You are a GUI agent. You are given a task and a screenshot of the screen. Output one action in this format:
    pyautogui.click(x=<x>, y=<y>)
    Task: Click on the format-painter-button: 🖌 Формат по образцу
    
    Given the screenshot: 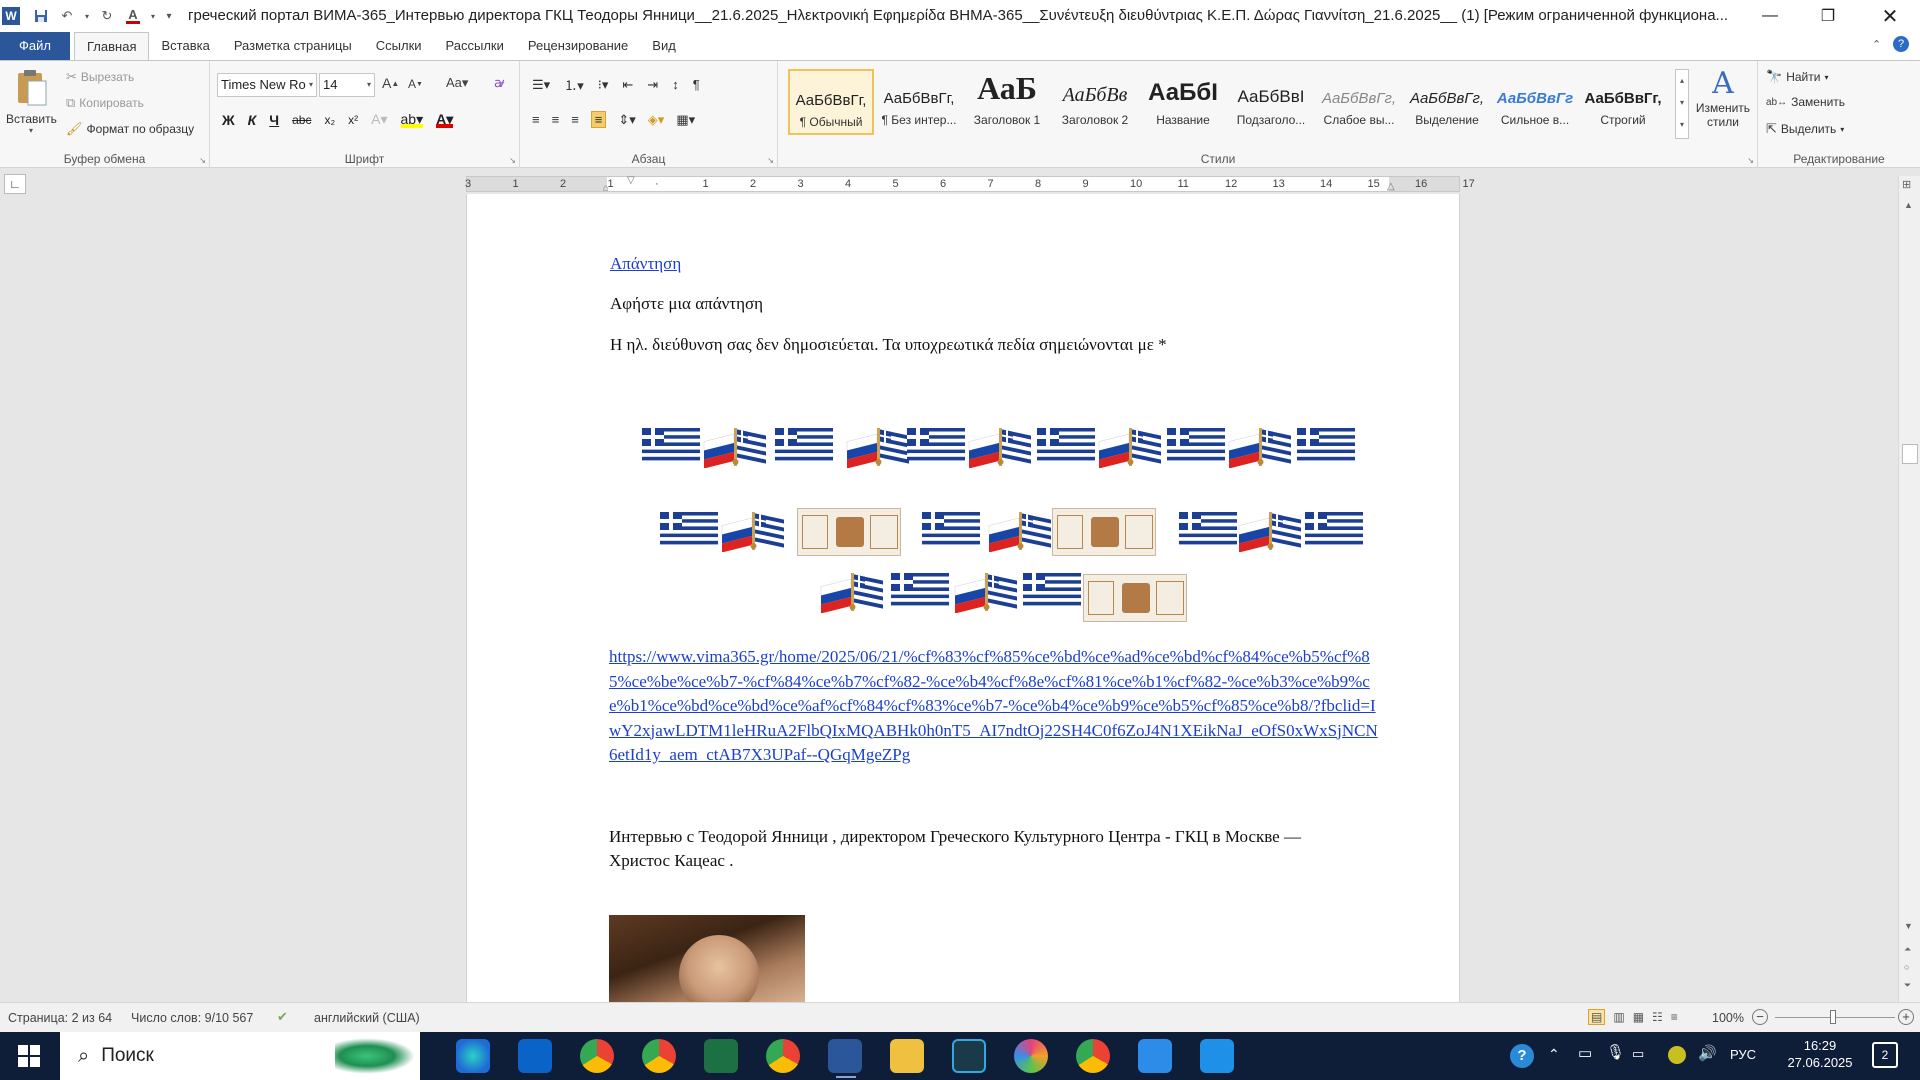 What is the action you would take?
    pyautogui.click(x=130, y=129)
    